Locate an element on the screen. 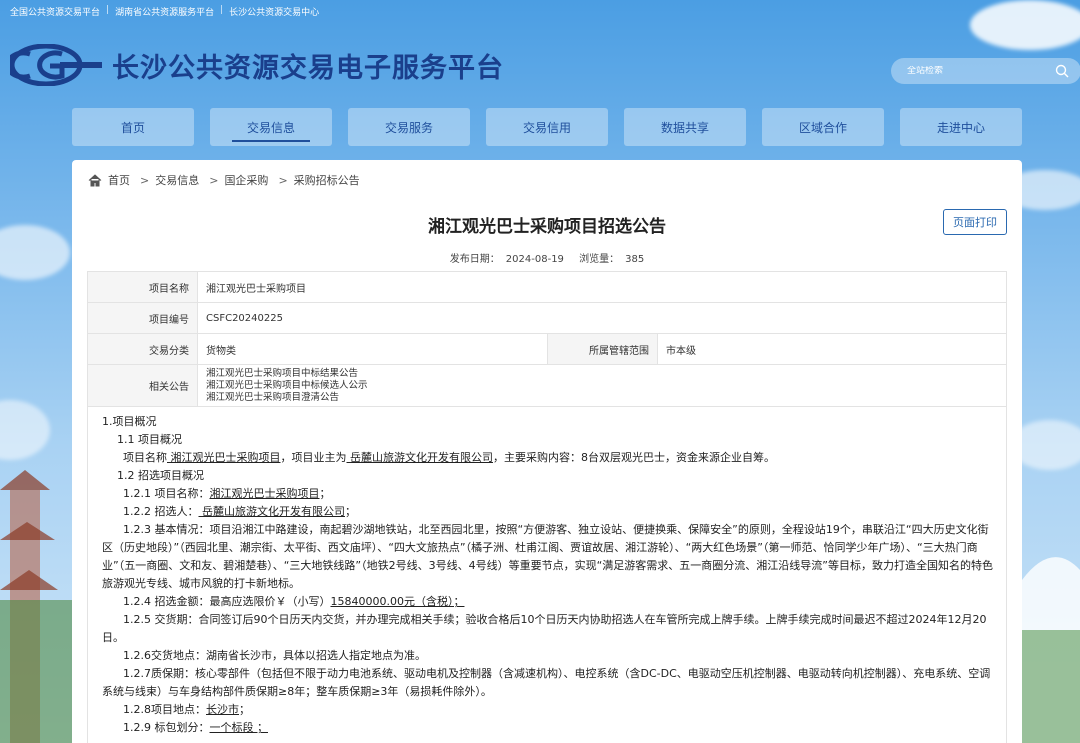  text: 1.2.8项目地点： is located at coordinates (164, 709).